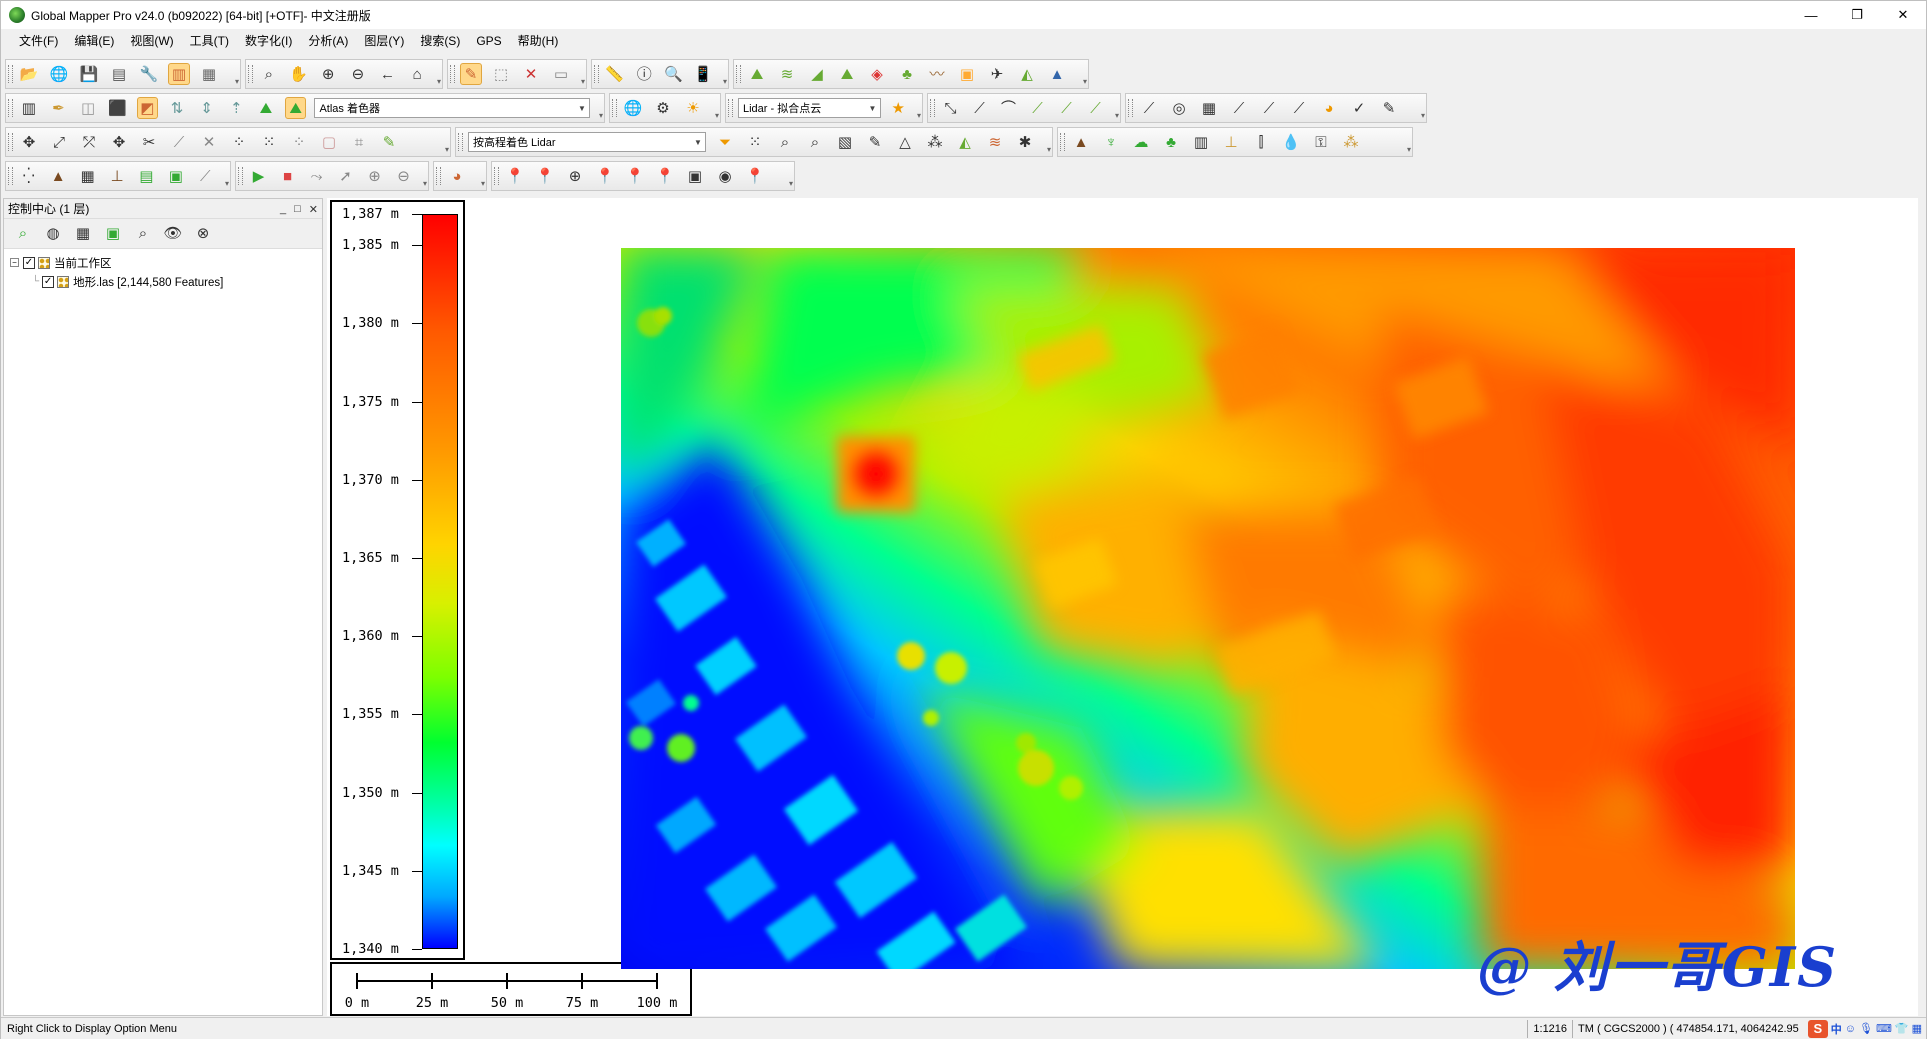 The height and width of the screenshot is (1039, 1927). What do you see at coordinates (1291, 142) in the screenshot?
I see `water-icon: 💧` at bounding box center [1291, 142].